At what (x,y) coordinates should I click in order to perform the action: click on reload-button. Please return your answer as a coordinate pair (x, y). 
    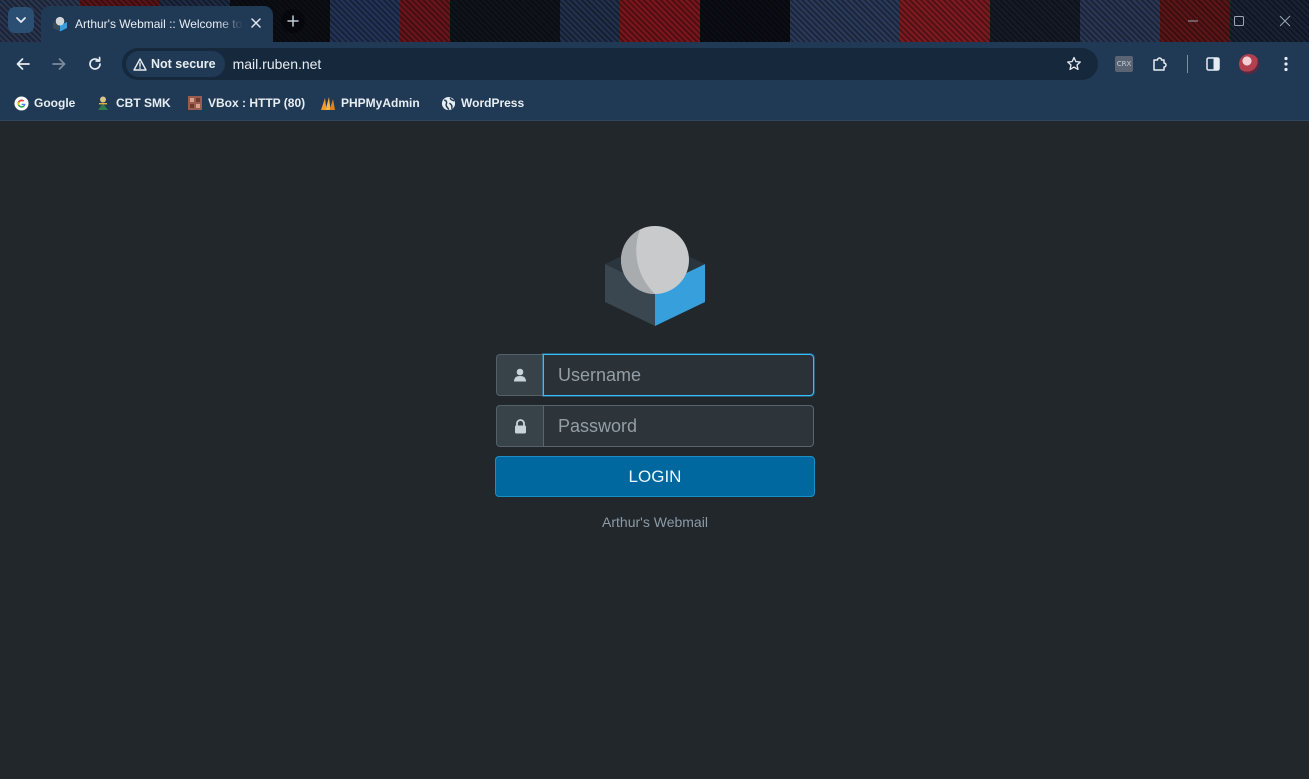
    Looking at the image, I should click on (95, 64).